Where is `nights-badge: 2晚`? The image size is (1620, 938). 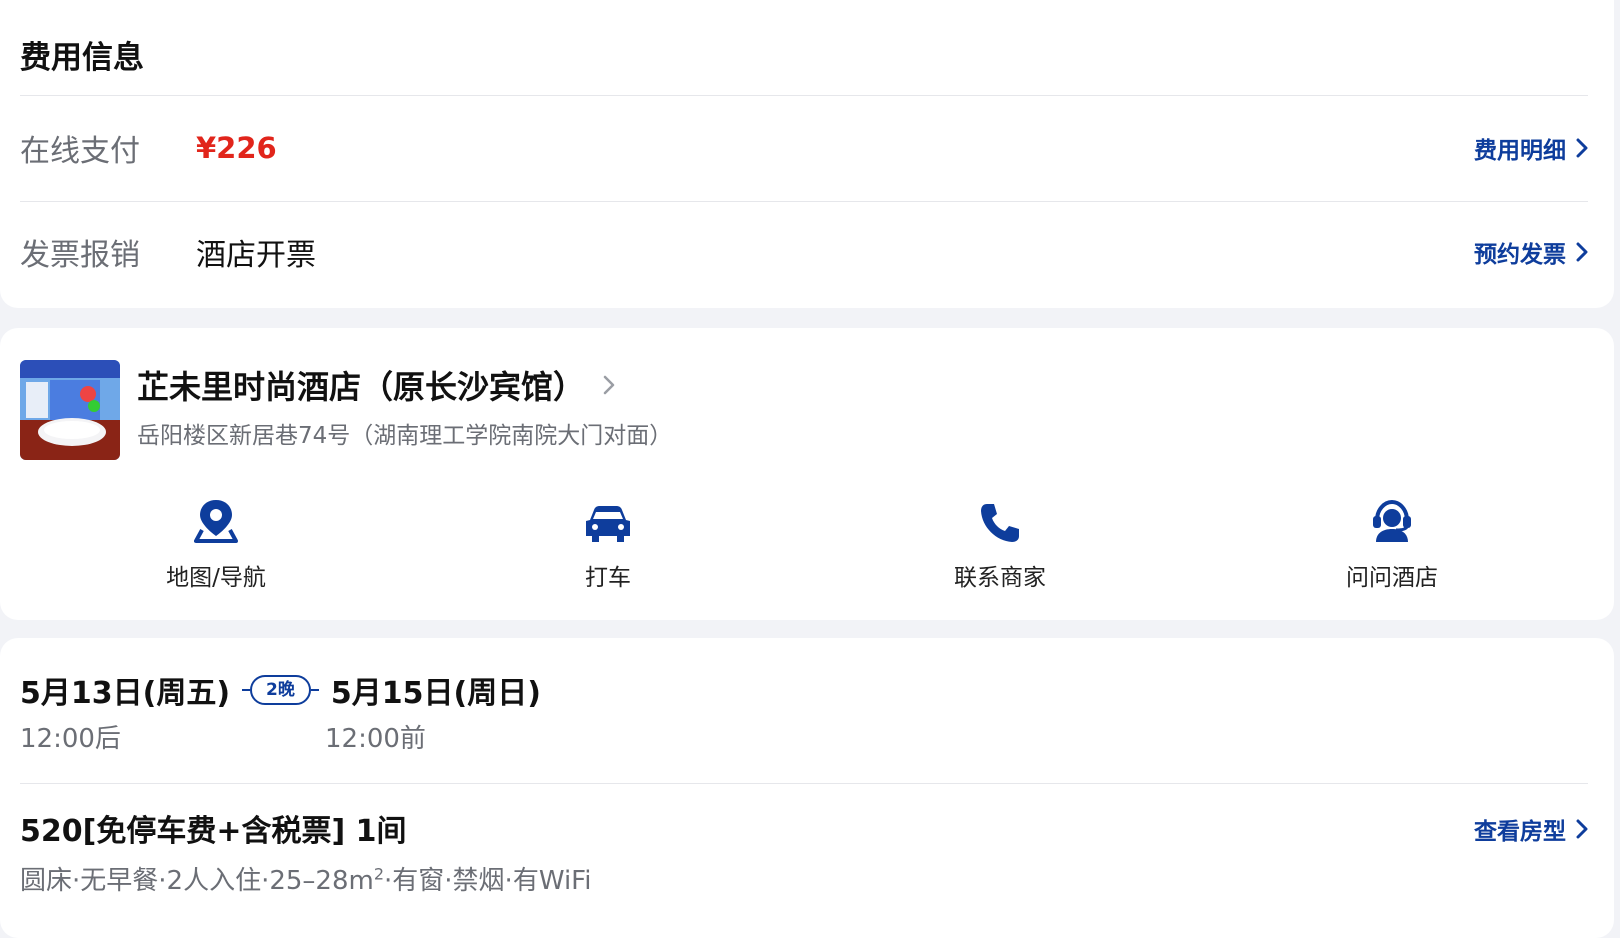 nights-badge: 2晚 is located at coordinates (280, 690).